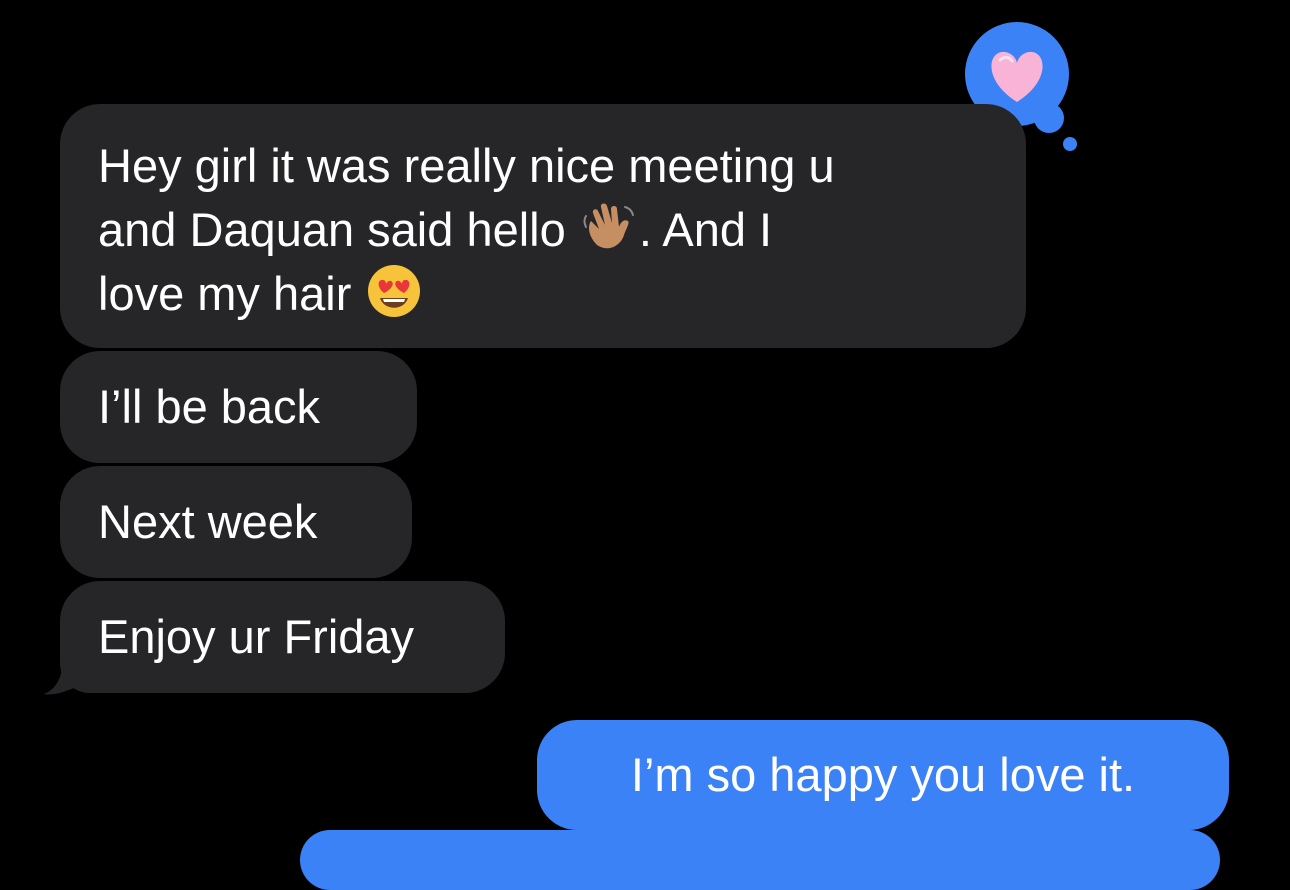 This screenshot has width=1290, height=890. I want to click on message-text: Enjoy ur Friday, so click(256, 636).